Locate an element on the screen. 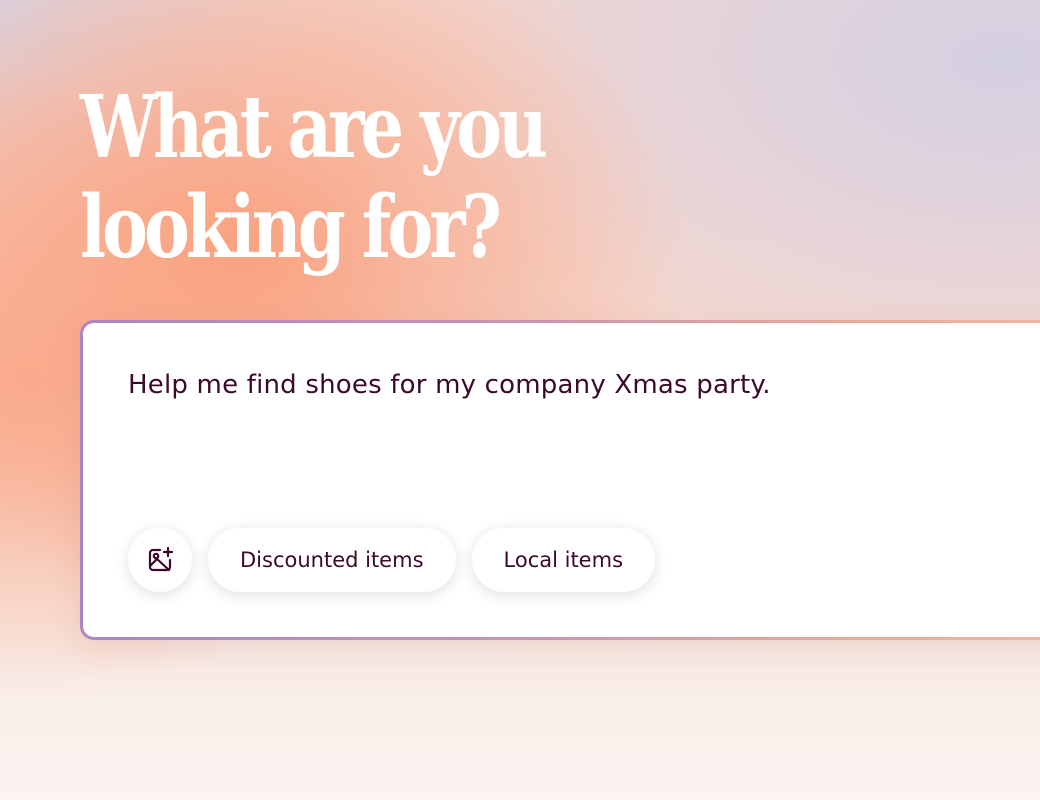 Image resolution: width=1040 pixels, height=800 pixels. page-headline: What are you looking for? is located at coordinates (360, 178).